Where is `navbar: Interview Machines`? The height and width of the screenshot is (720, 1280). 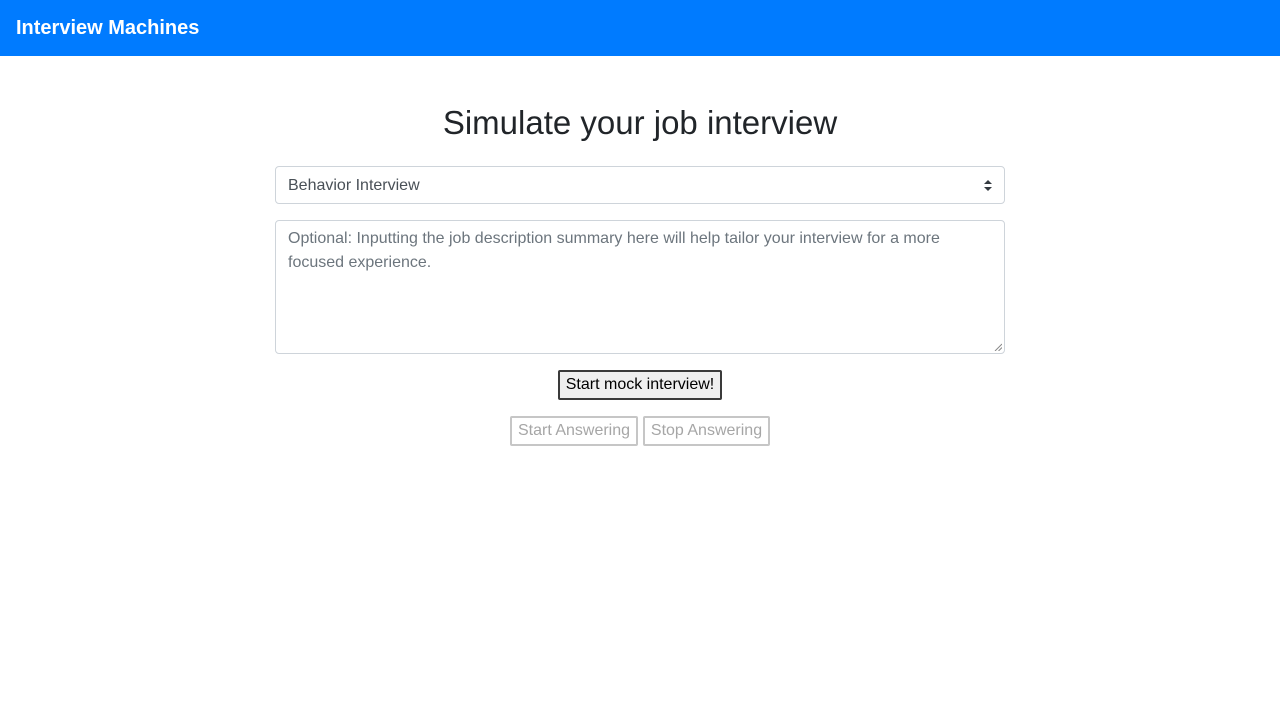 navbar: Interview Machines is located at coordinates (640, 28).